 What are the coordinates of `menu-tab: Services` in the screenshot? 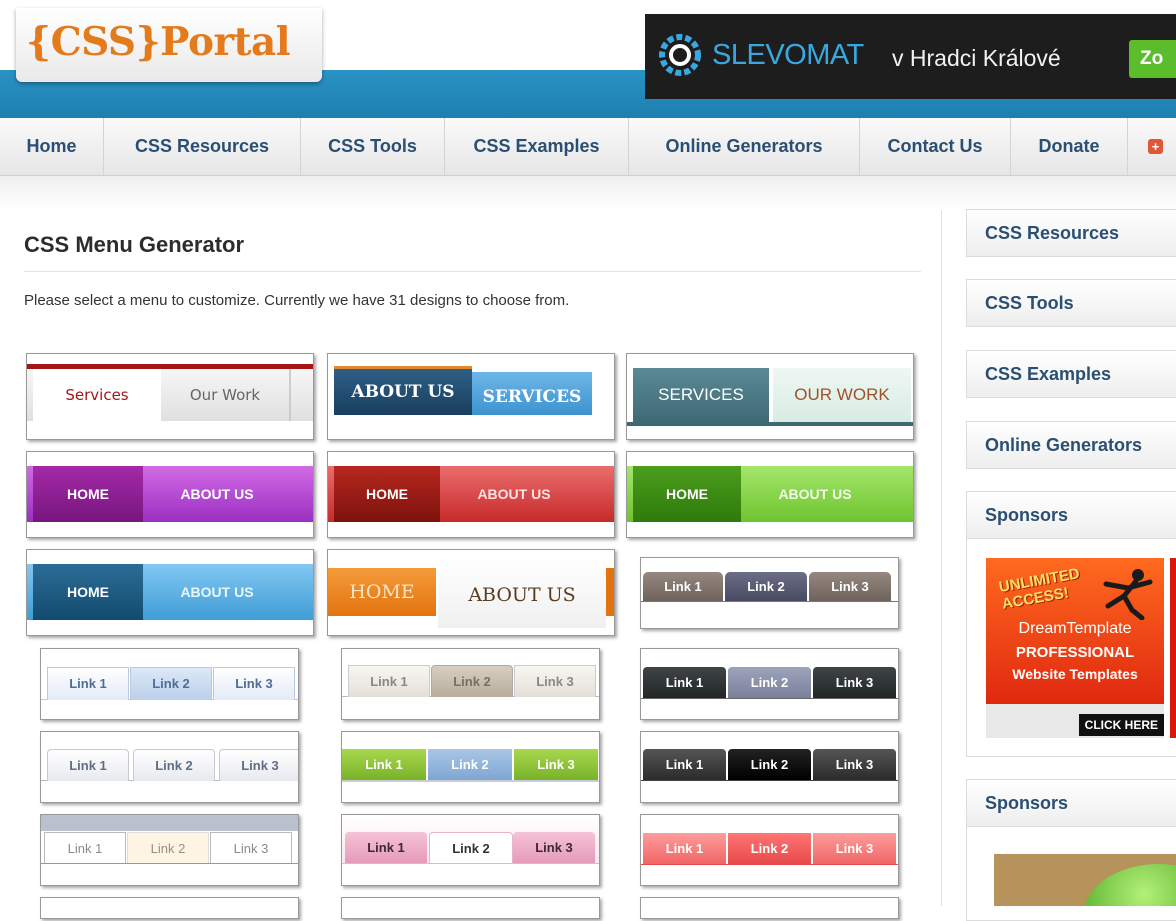 It's located at (97, 395).